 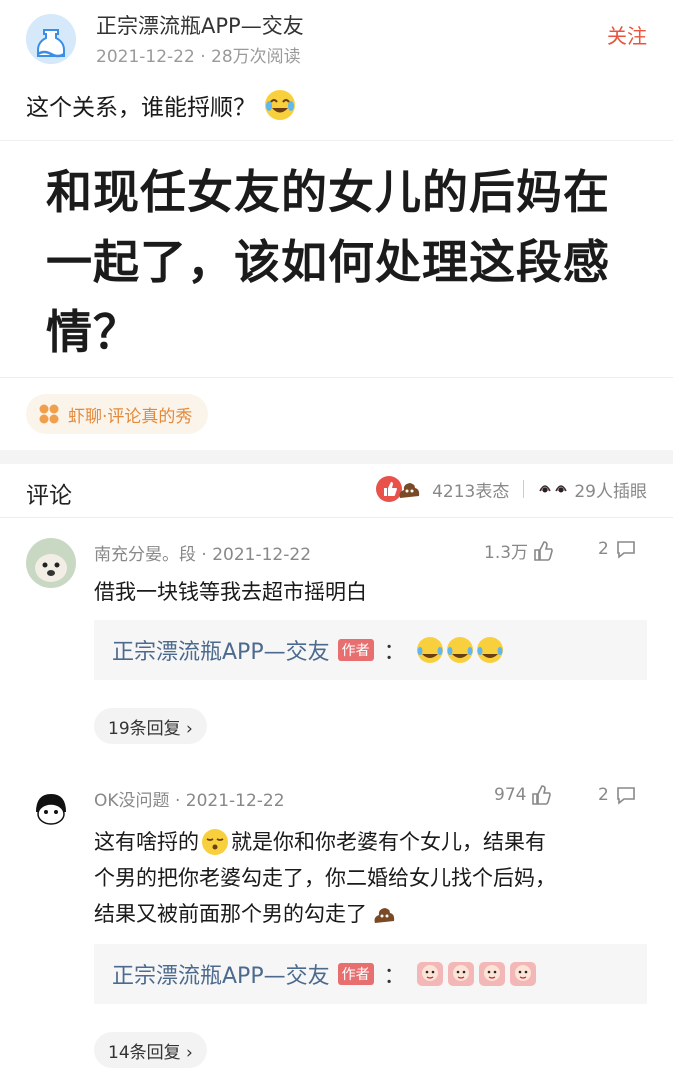 I want to click on commenter-name: OK没问题, so click(x=132, y=801).